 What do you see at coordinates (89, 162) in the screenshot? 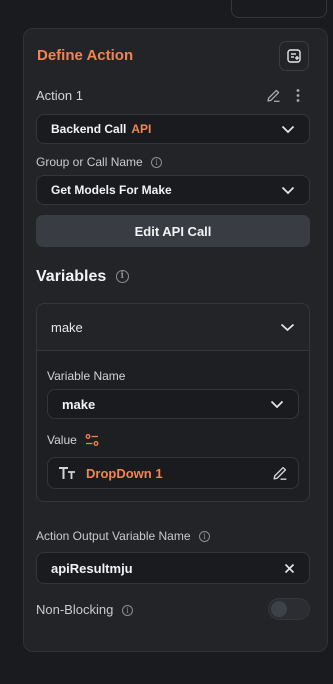
I see `group-label: Group or Call Name` at bounding box center [89, 162].